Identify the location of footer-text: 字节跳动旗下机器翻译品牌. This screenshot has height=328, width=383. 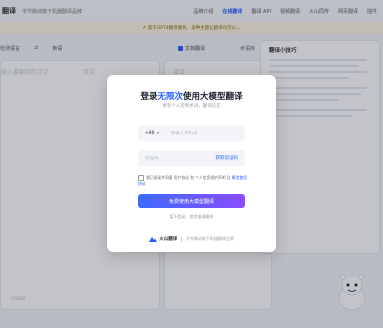
(209, 238).